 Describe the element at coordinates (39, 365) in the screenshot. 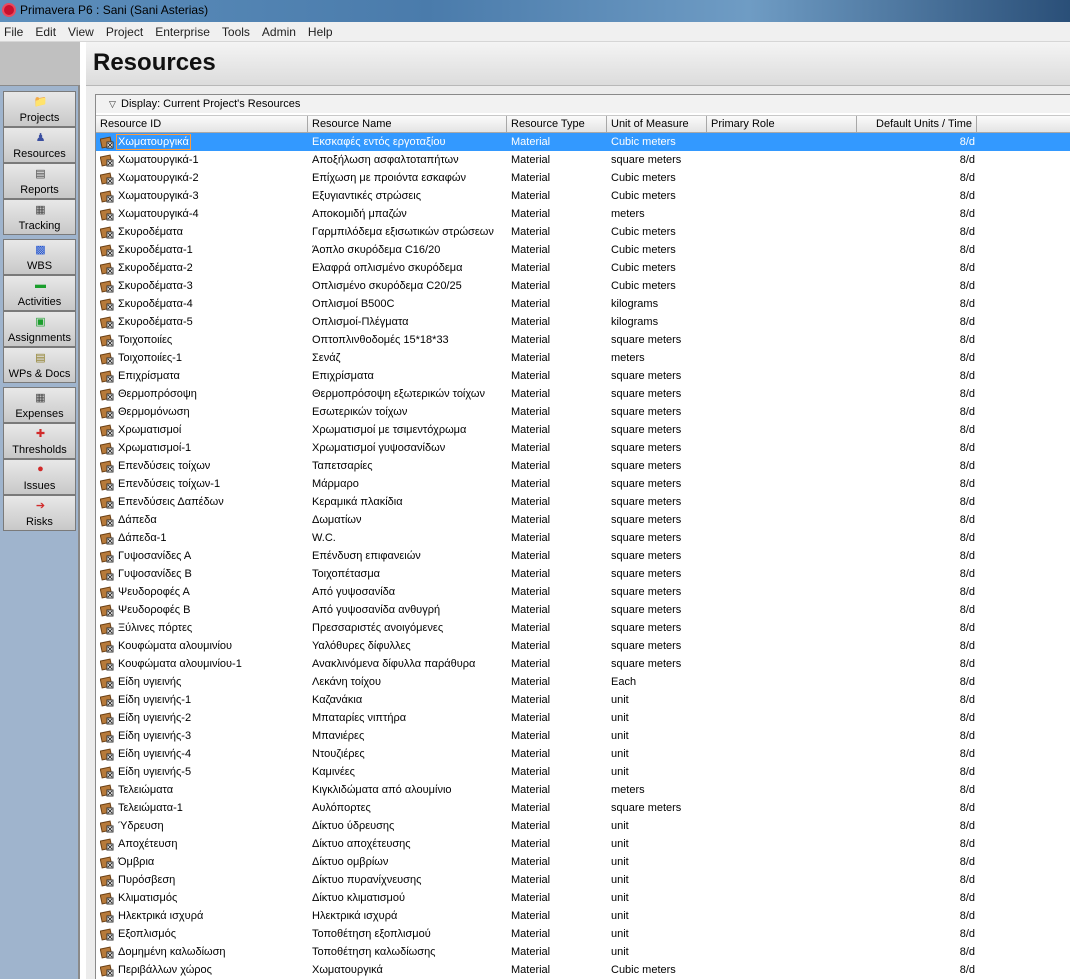

I see `nav-wps-docs: ▤ WPs & Docs` at that location.